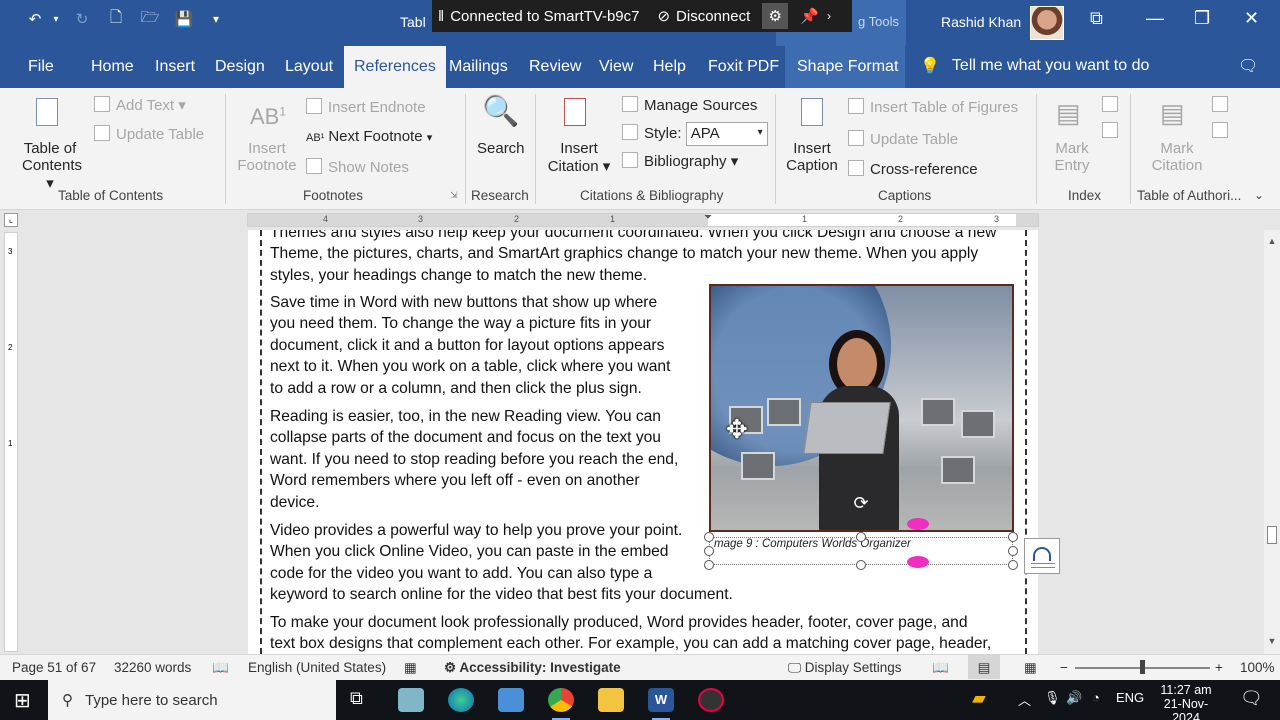 Image resolution: width=1280 pixels, height=720 pixels. Describe the element at coordinates (611, 700) in the screenshot. I see `file-explorer-icon` at that location.